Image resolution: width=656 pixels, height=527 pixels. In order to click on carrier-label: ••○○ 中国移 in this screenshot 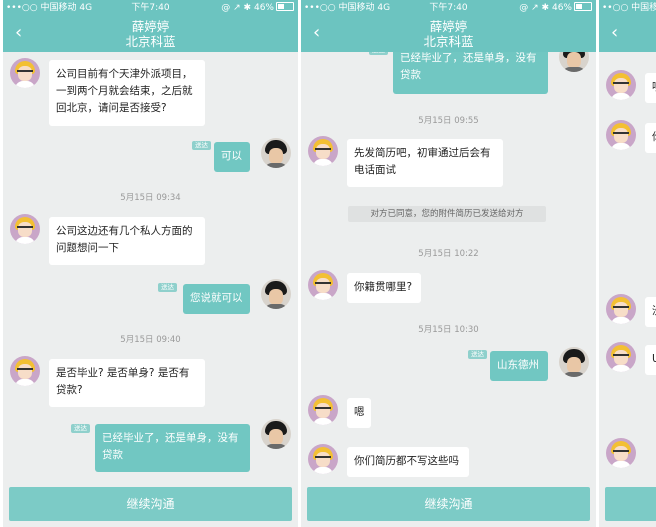, I will do `click(629, 8)`.